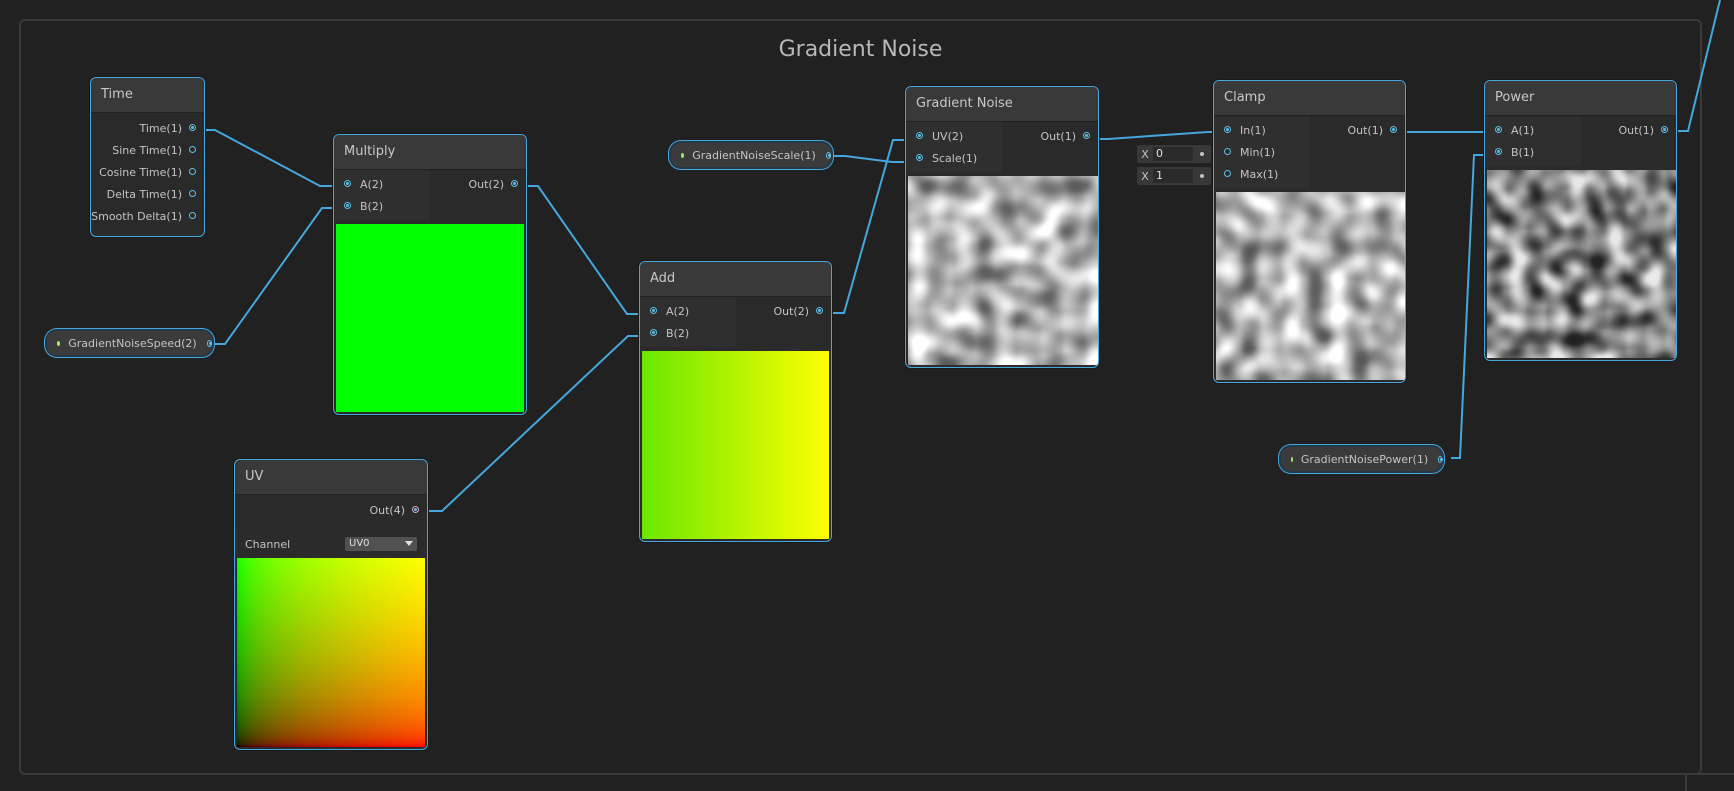 The image size is (1734, 791). I want to click on channel-label: Channel, so click(268, 544).